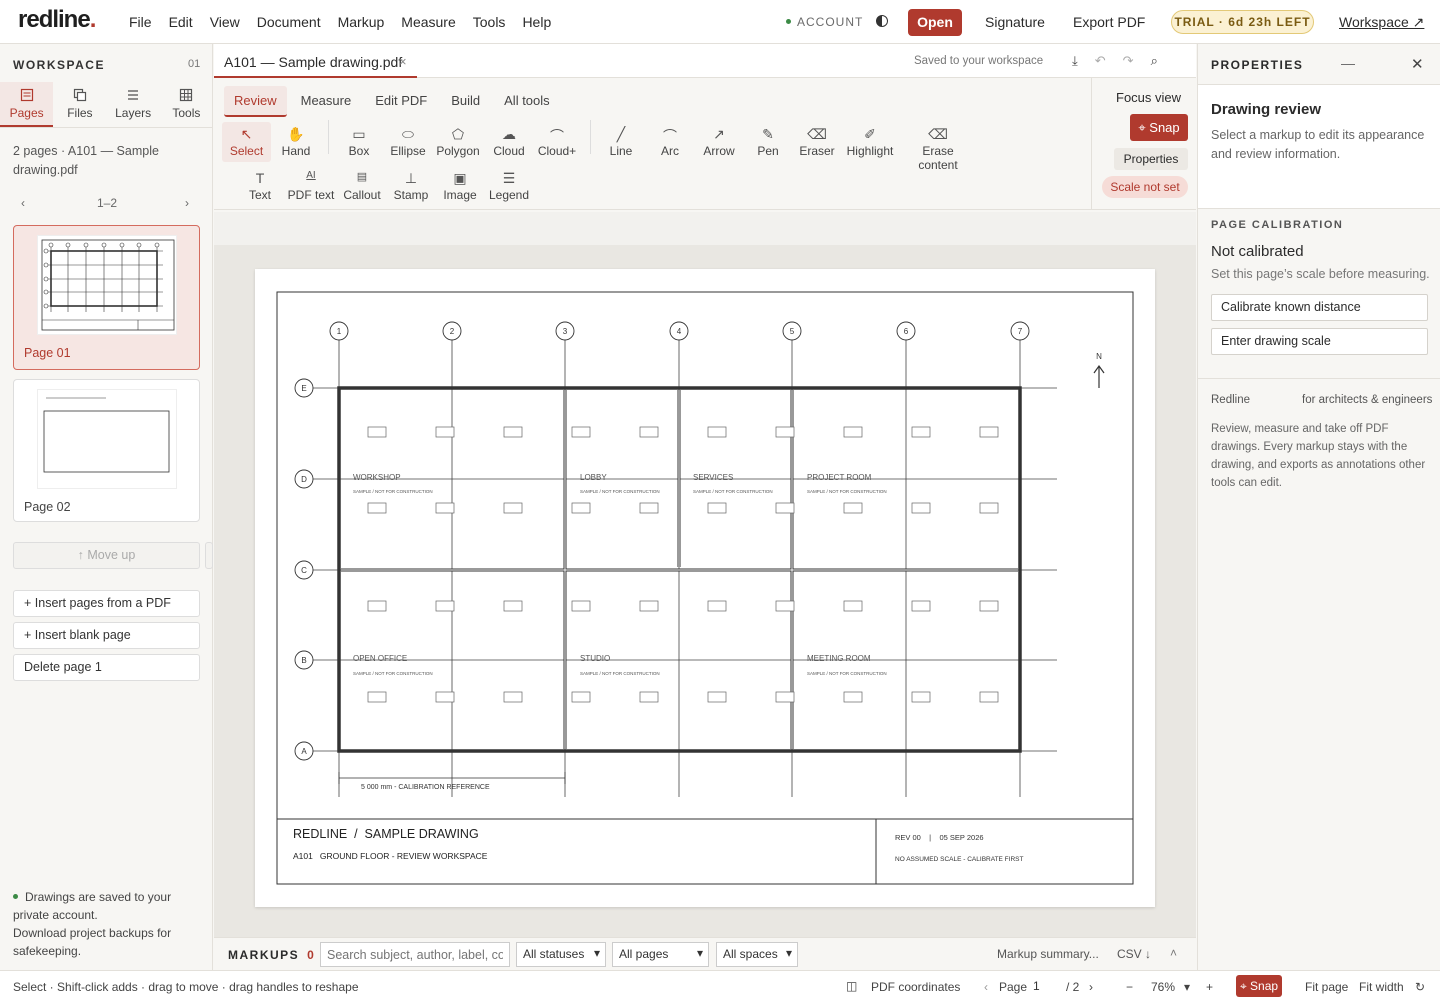 Image resolution: width=1440 pixels, height=1000 pixels. Describe the element at coordinates (401, 101) in the screenshot. I see `tab-edit-pdf: Edit PDF` at that location.